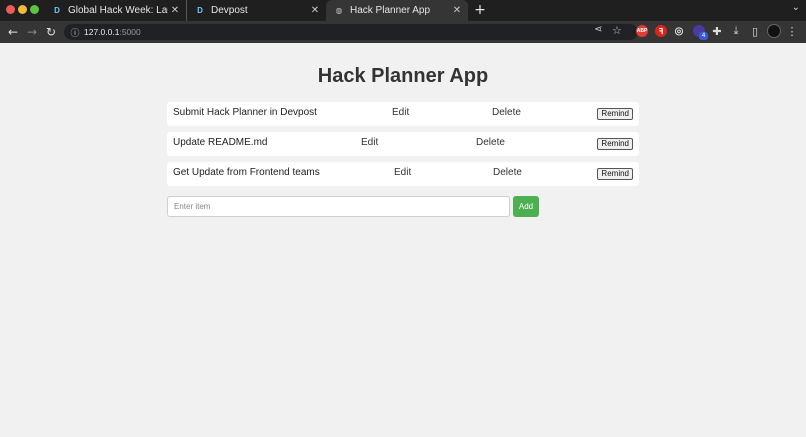 The image size is (806, 437). I want to click on tab-devpost: D Devpost ✕, so click(256, 10).